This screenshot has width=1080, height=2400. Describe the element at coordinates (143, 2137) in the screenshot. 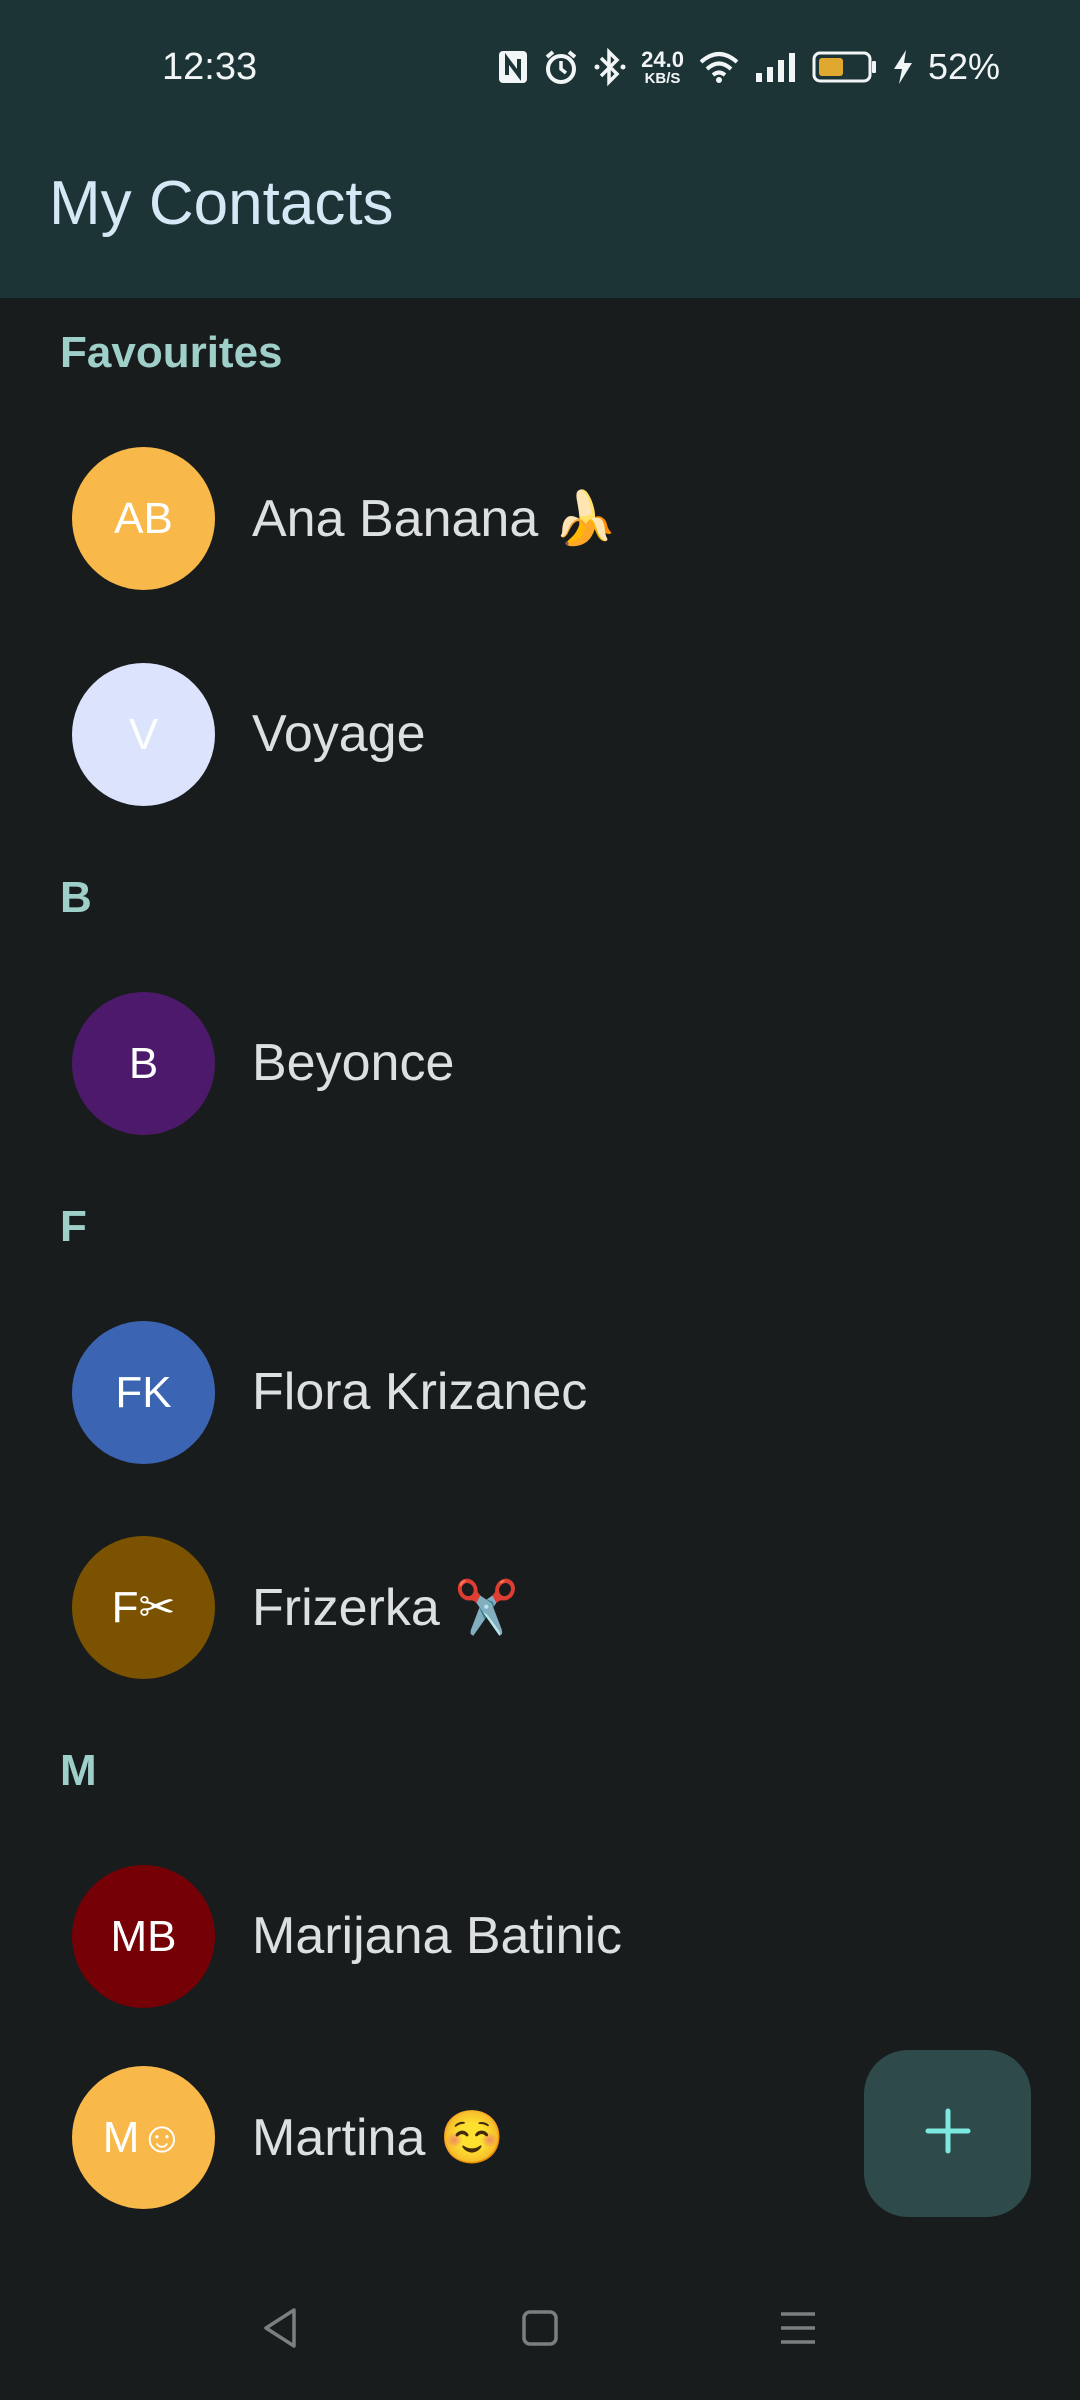

I see `avatar: M☺` at that location.